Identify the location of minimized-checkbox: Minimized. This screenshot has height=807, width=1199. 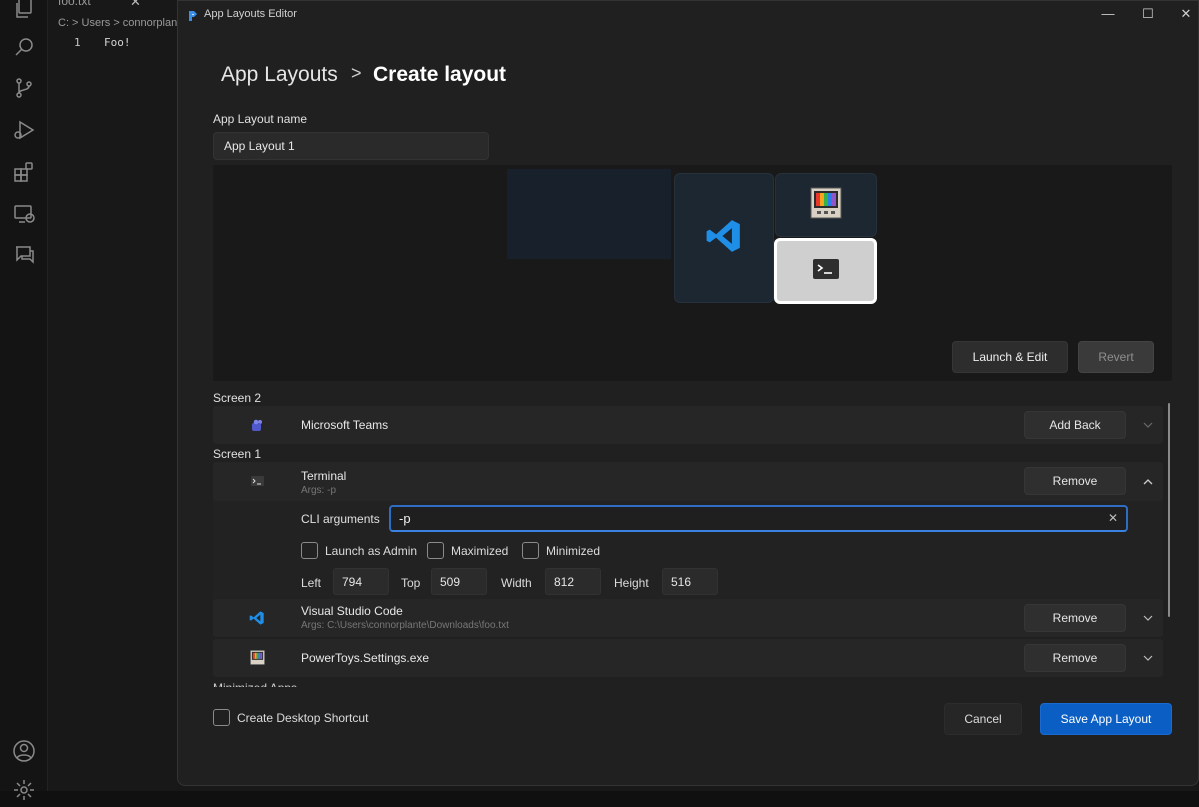
(561, 550).